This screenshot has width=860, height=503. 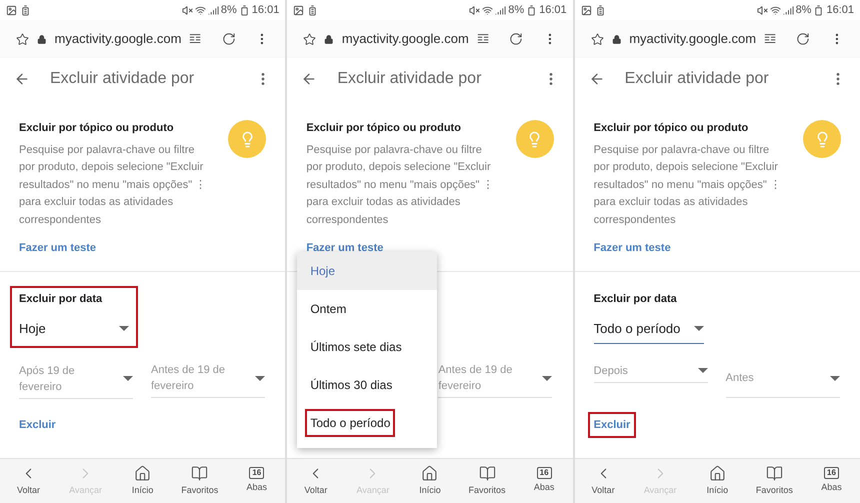 I want to click on highlight-frame: Todo o período, so click(x=350, y=423).